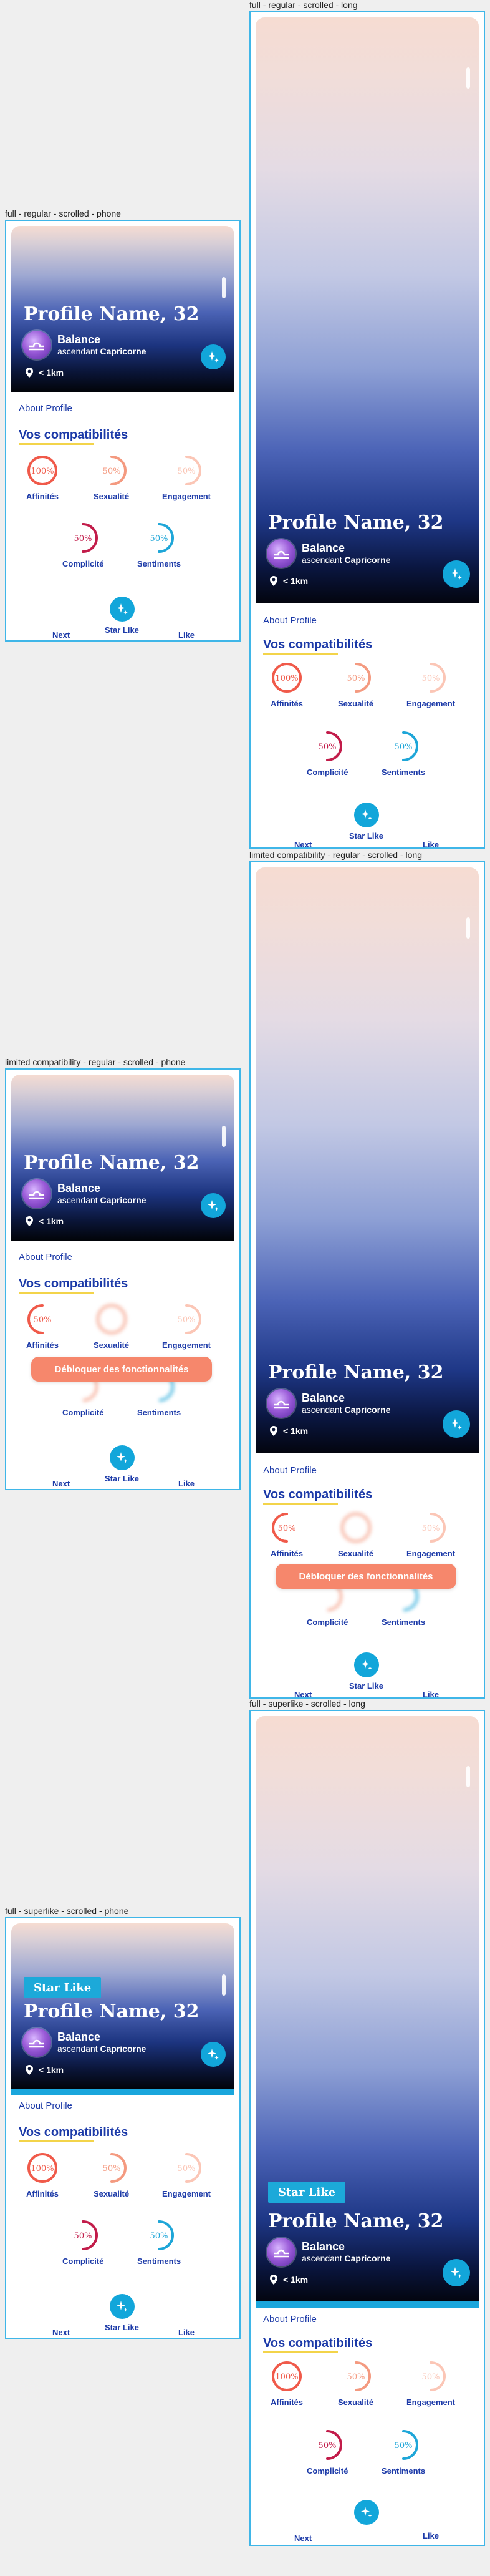 The image size is (490, 2576). Describe the element at coordinates (303, 5) in the screenshot. I see `frame-label: full - regular - scrolled - long` at that location.